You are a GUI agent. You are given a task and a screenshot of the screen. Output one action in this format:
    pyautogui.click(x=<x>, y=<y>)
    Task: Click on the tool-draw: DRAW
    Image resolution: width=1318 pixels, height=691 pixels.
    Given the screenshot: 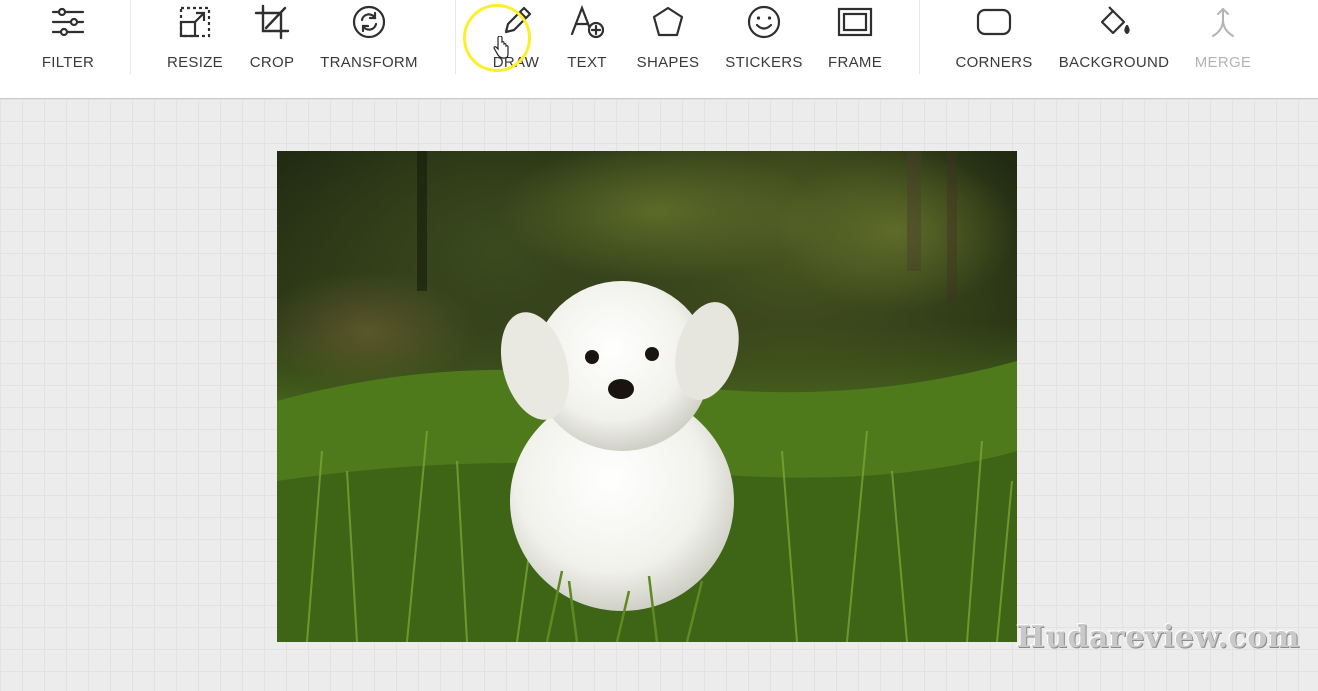 What is the action you would take?
    pyautogui.click(x=516, y=49)
    